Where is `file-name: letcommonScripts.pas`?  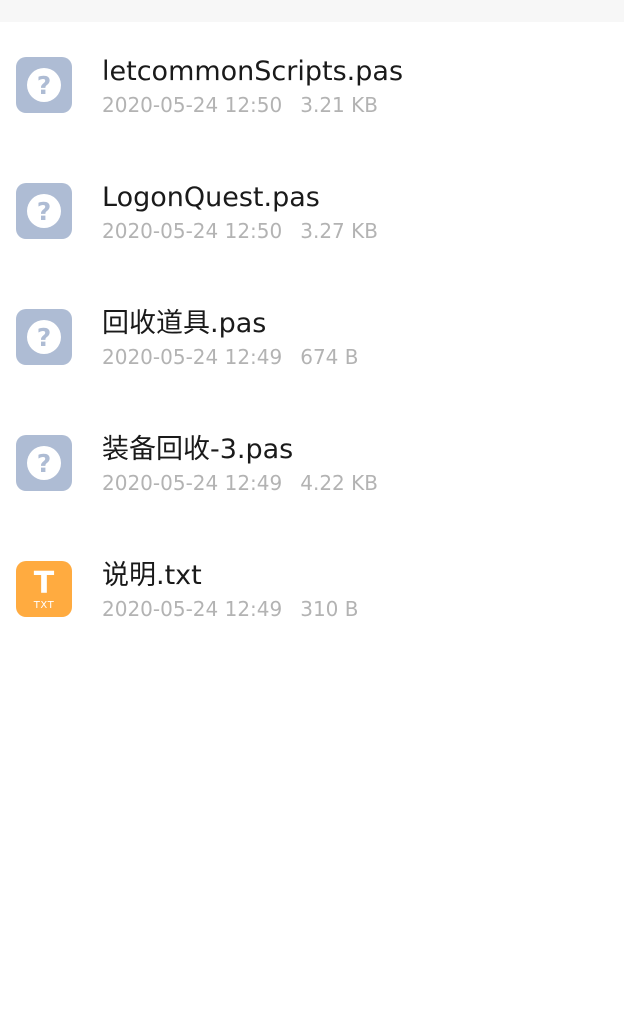
file-name: letcommonScripts.pas is located at coordinates (253, 71).